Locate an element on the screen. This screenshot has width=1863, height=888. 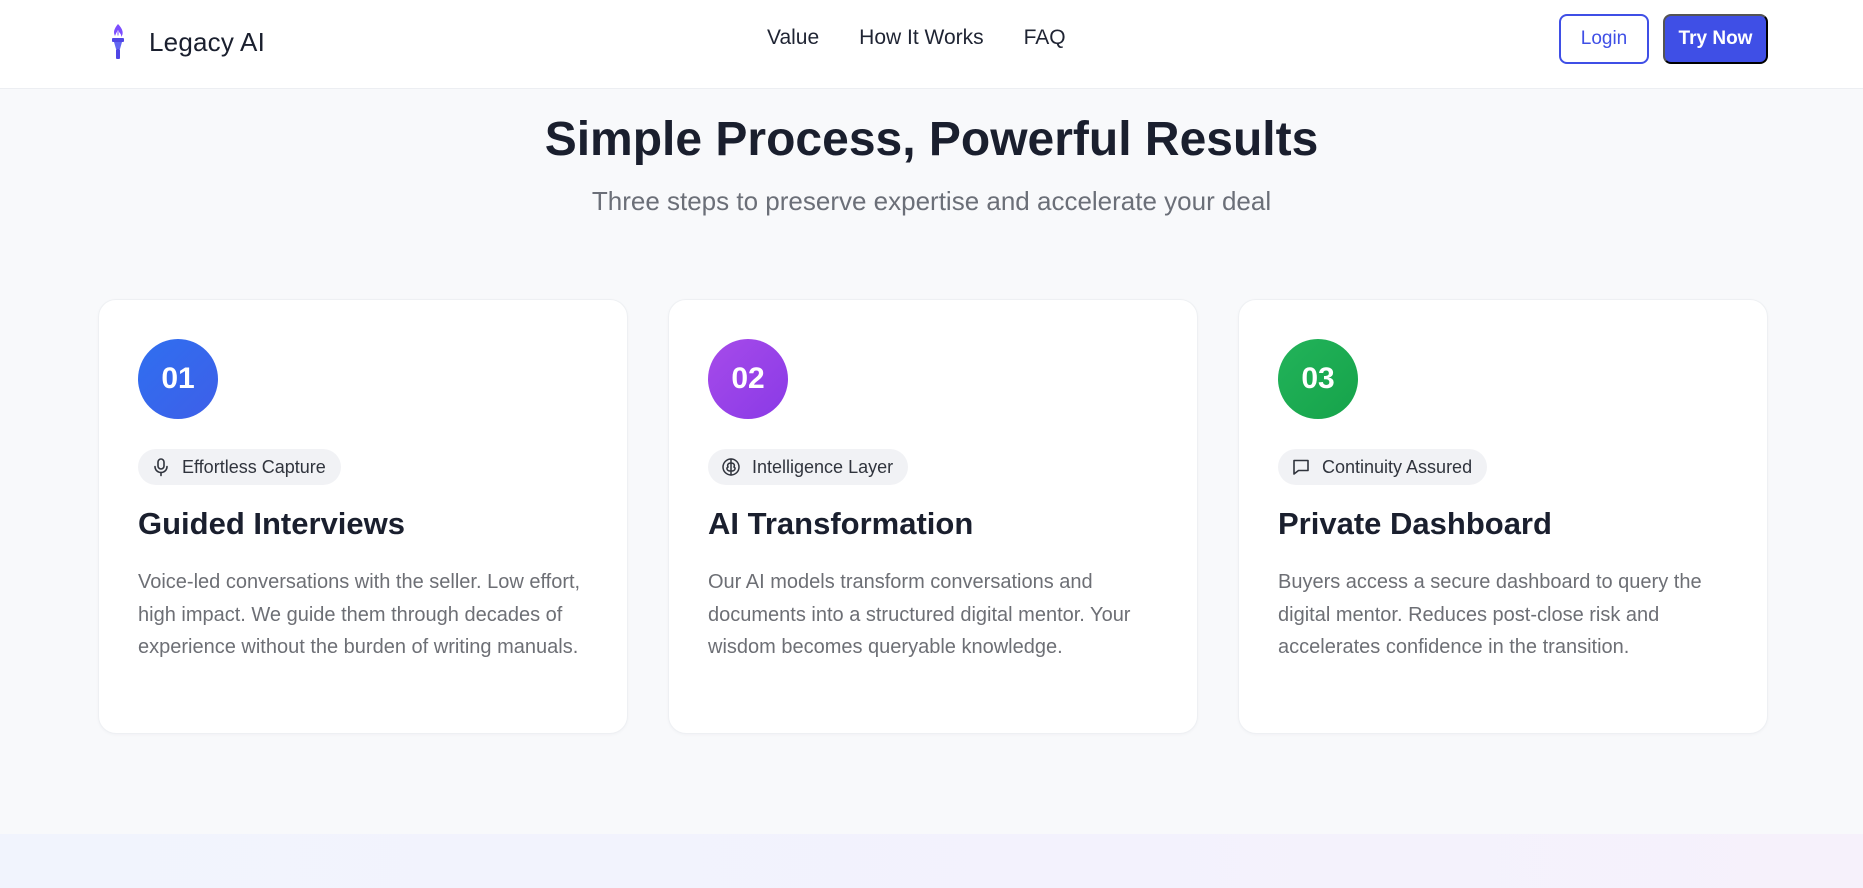
brain-icon is located at coordinates (731, 467).